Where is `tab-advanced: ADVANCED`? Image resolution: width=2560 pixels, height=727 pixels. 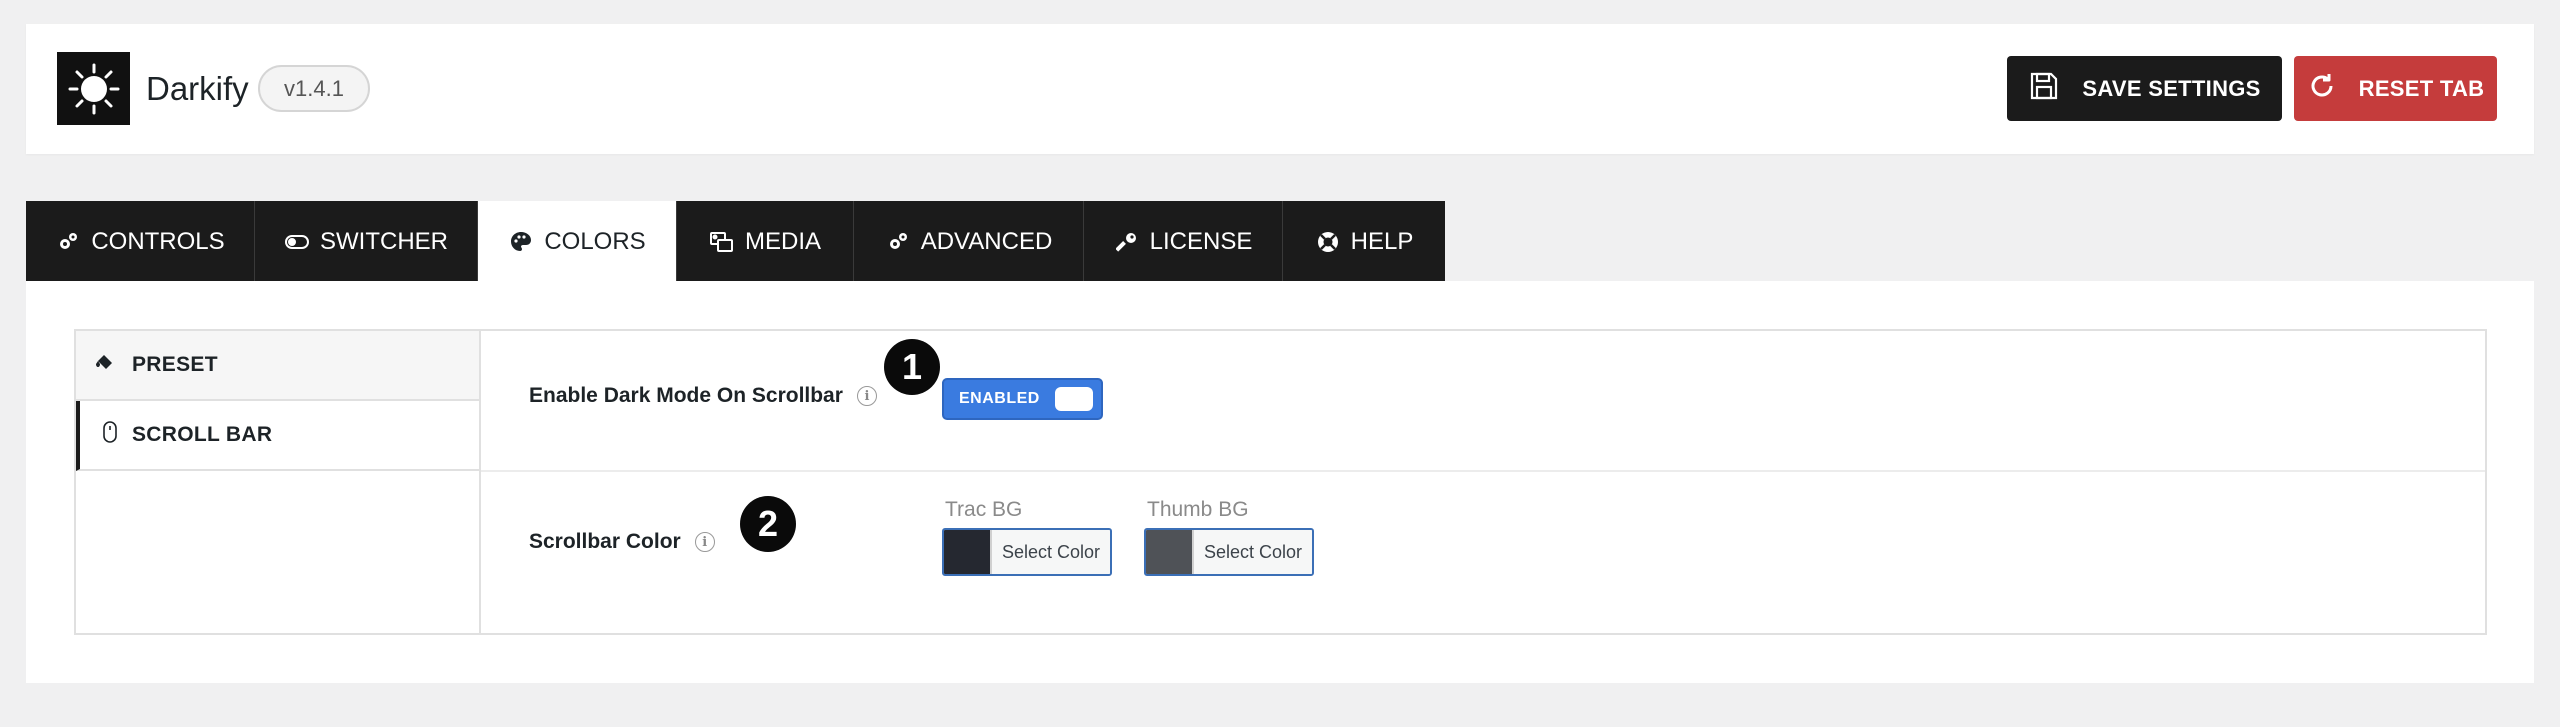
tab-advanced: ADVANCED is located at coordinates (969, 241).